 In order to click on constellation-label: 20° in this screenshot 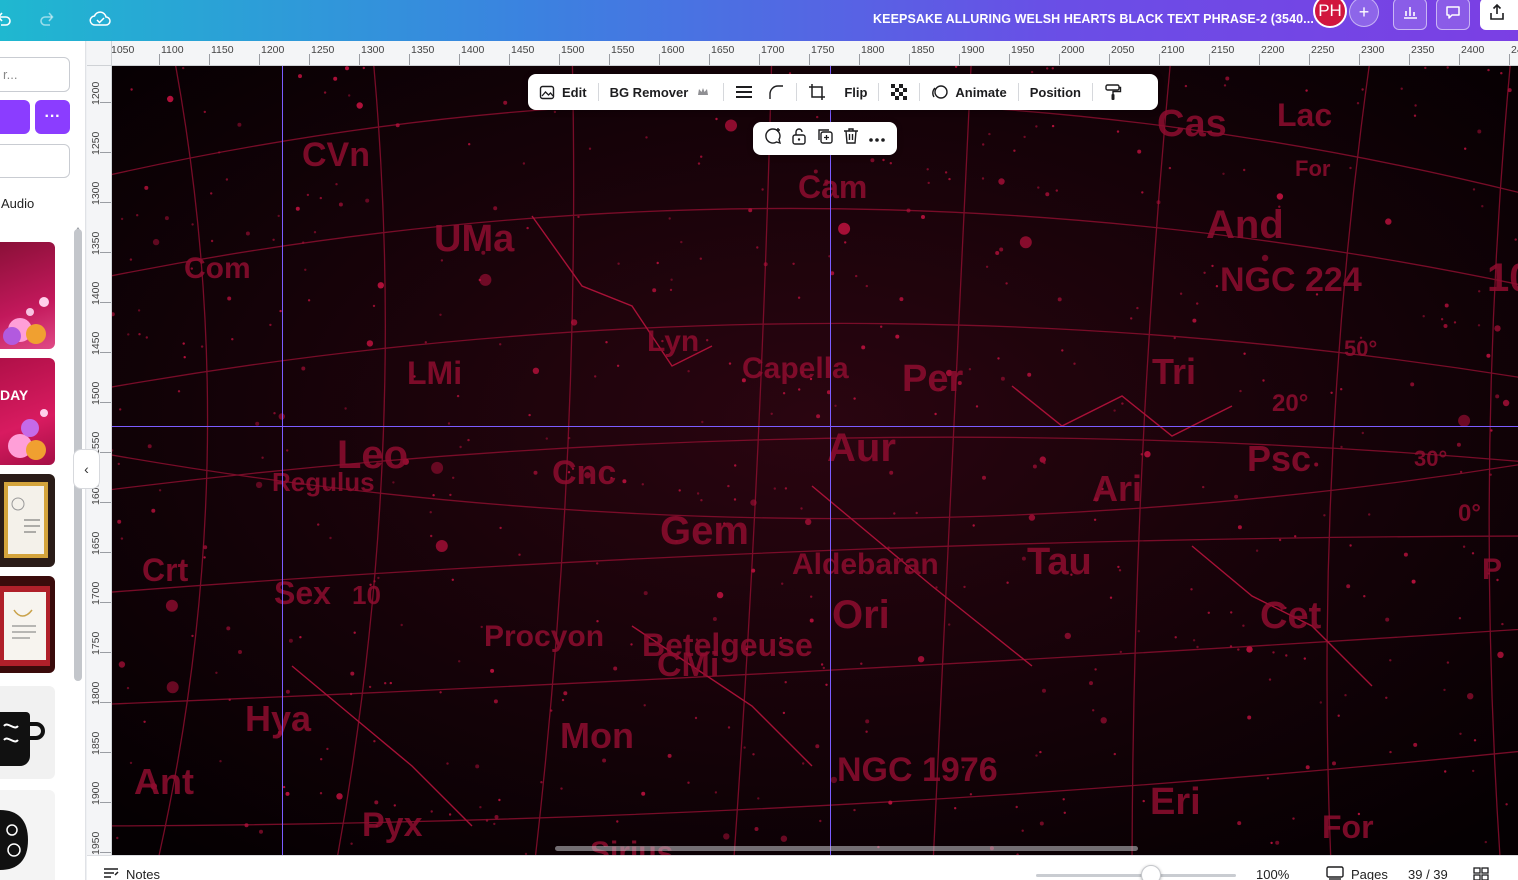, I will do `click(1290, 403)`.